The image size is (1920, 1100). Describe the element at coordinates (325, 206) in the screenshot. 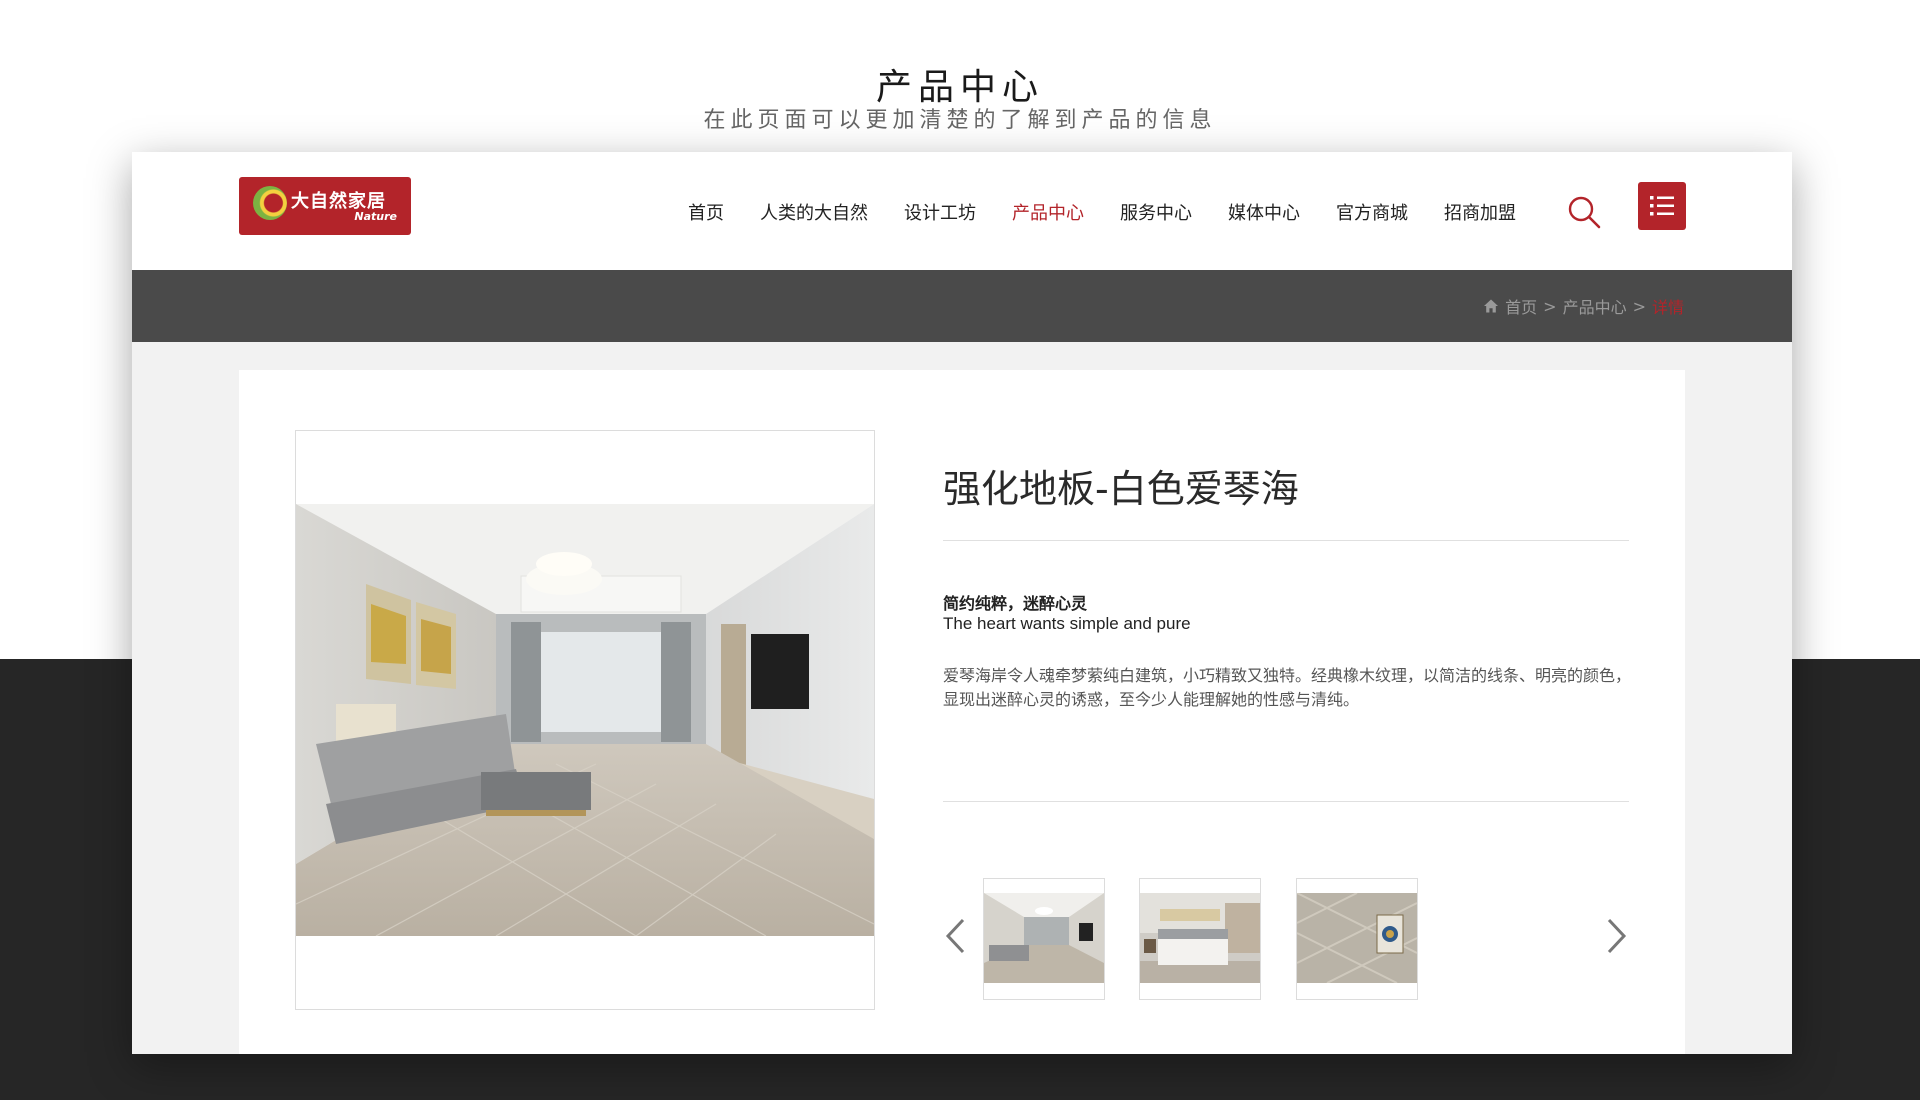

I see `brand-logo: 大自然家居 Nature` at that location.